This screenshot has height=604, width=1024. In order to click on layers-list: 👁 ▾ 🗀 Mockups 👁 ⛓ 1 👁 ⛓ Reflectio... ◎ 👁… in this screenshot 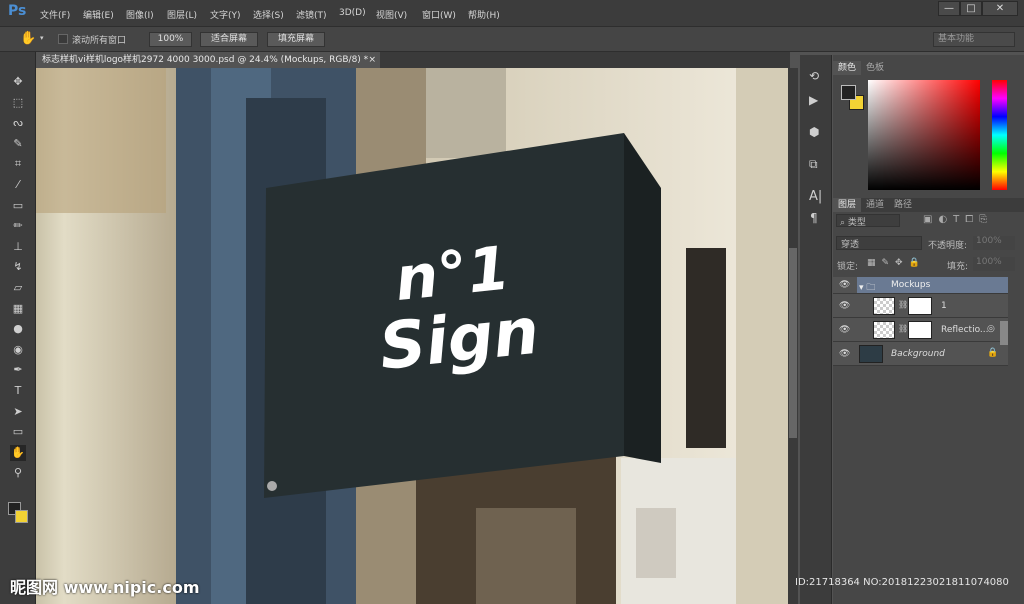, I will do `click(920, 325)`.